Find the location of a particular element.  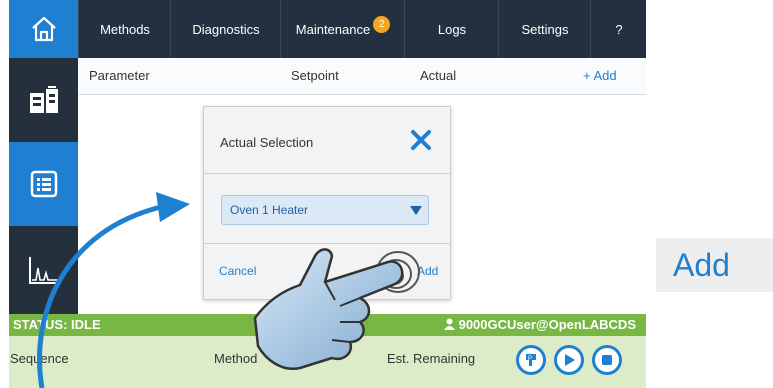

nav-settings-label: Settings is located at coordinates (545, 29).